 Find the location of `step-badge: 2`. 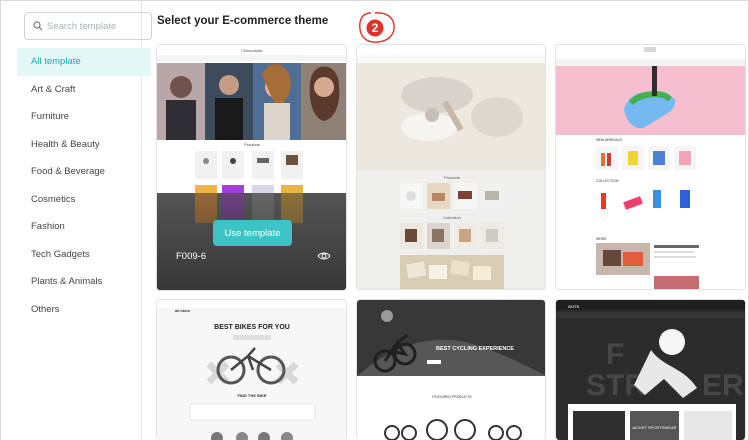

step-badge: 2 is located at coordinates (377, 27).